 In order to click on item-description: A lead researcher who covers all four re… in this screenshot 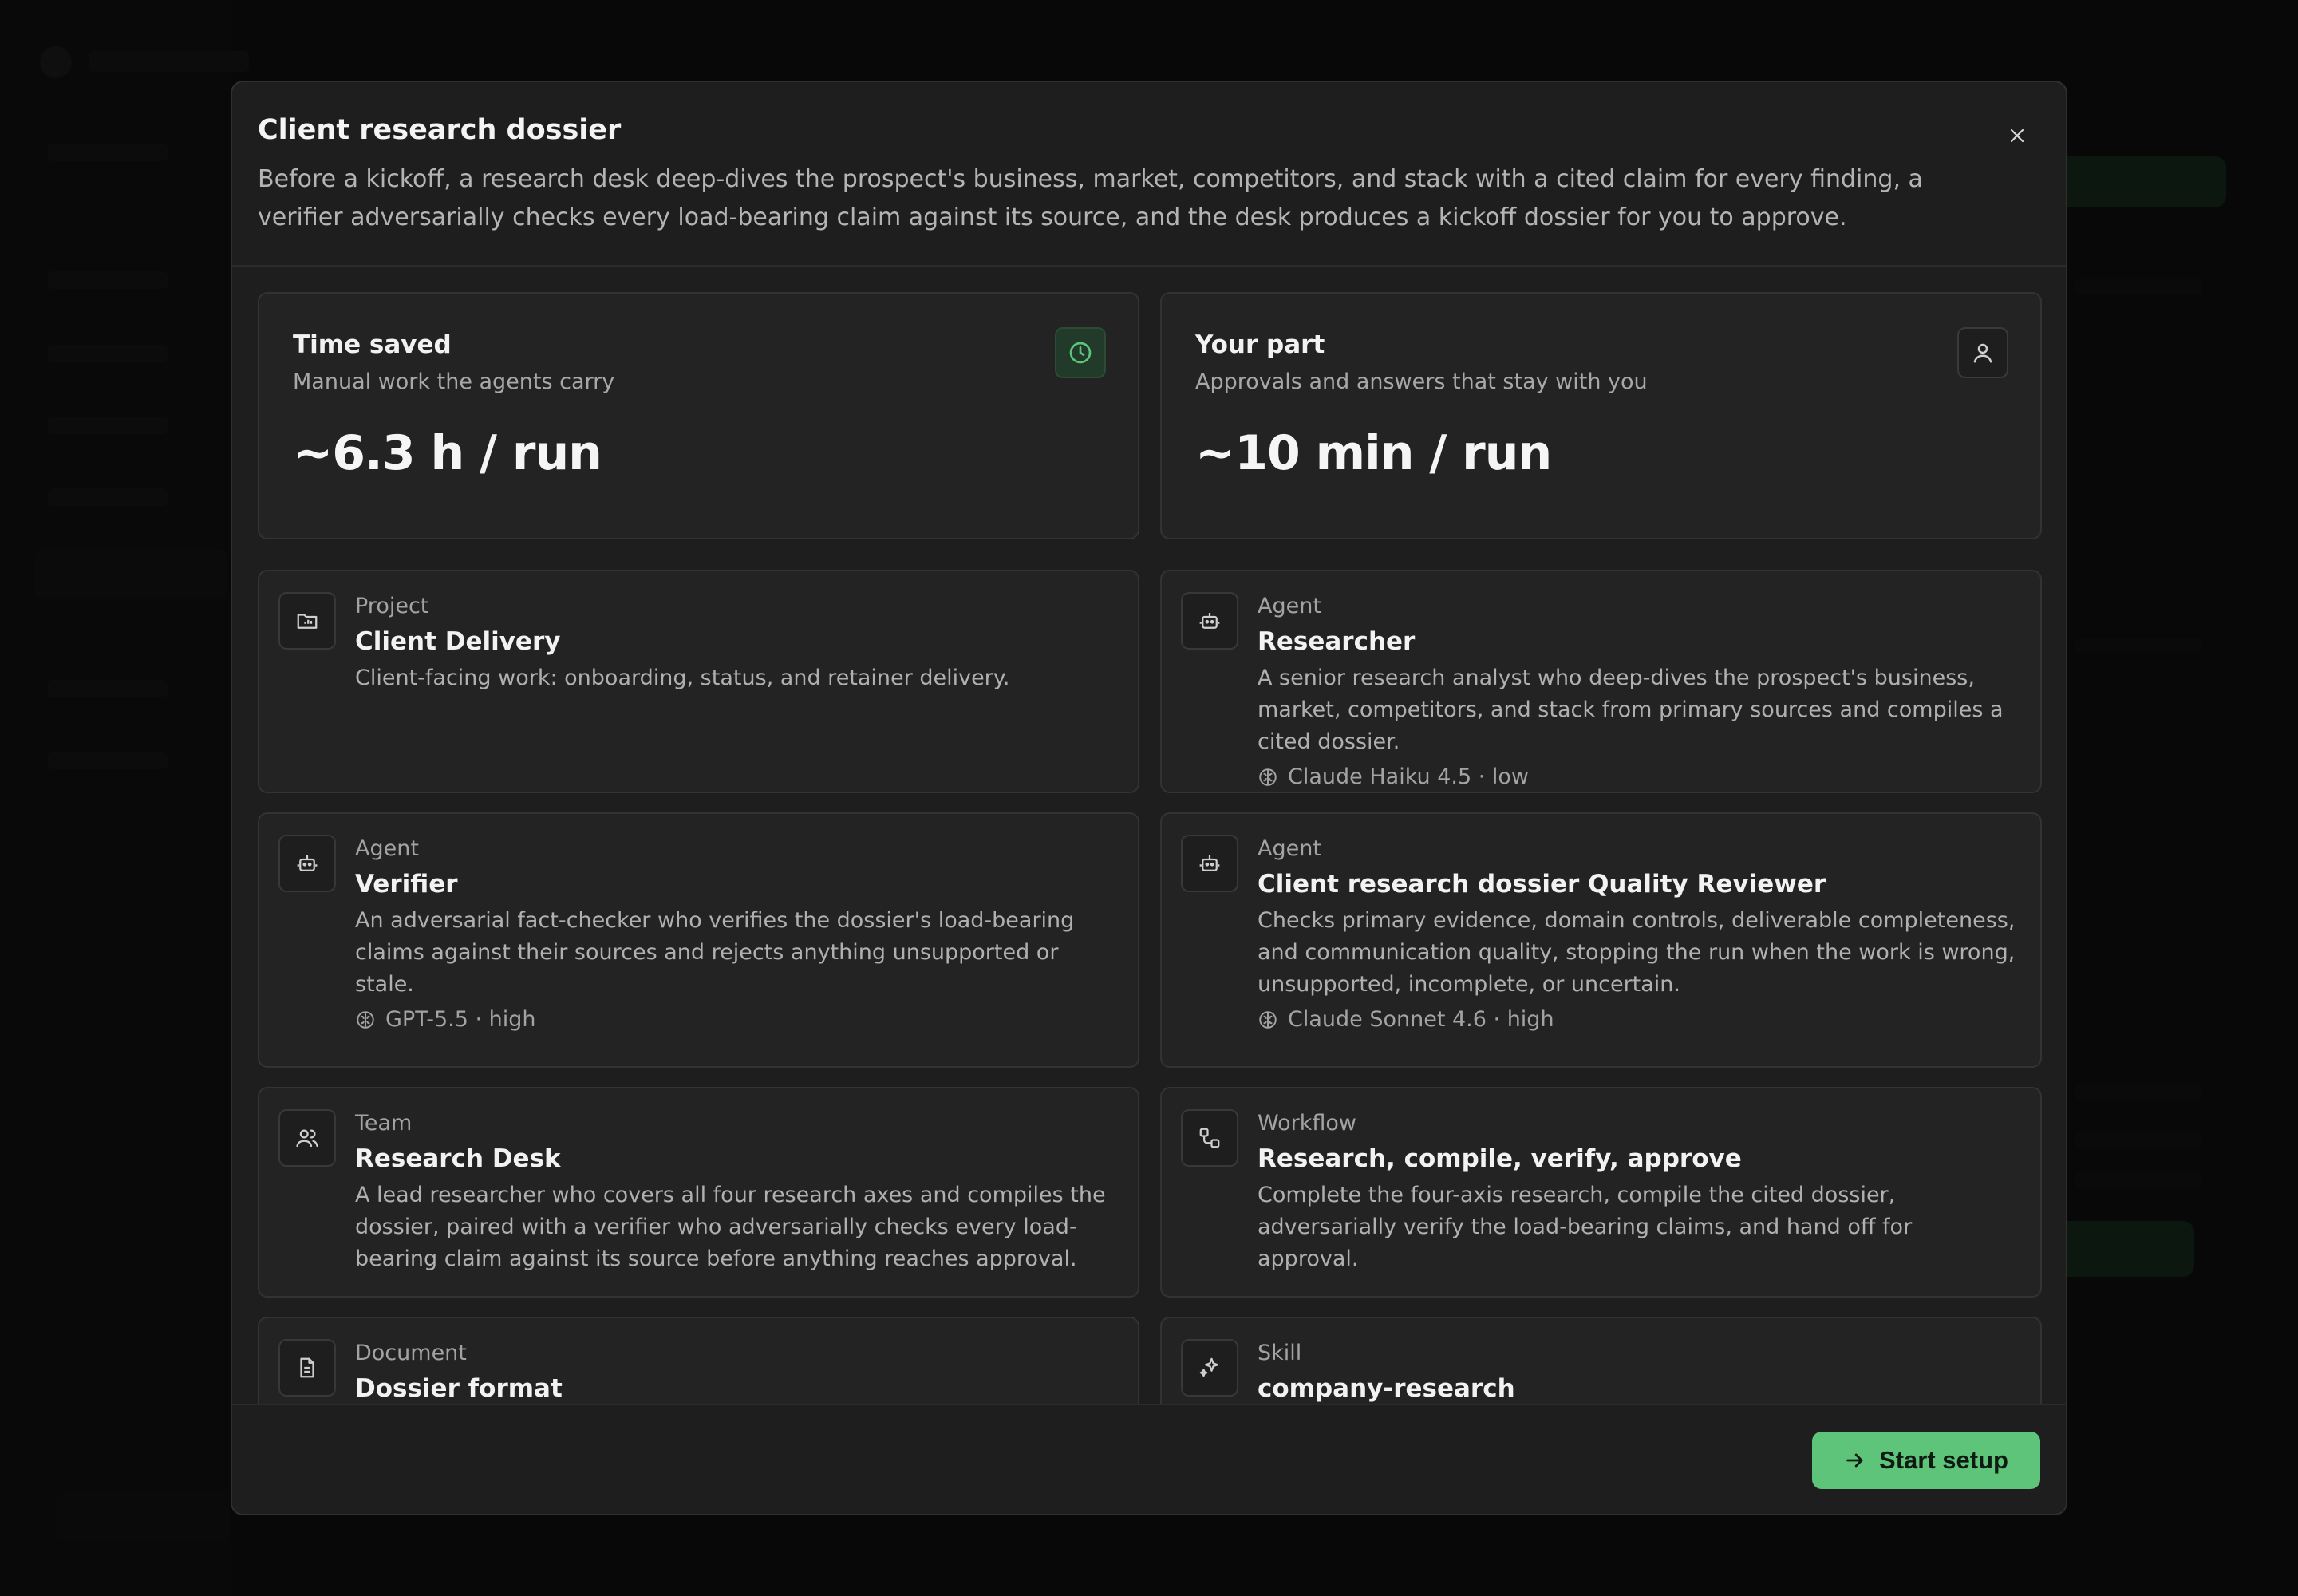, I will do `click(731, 1227)`.